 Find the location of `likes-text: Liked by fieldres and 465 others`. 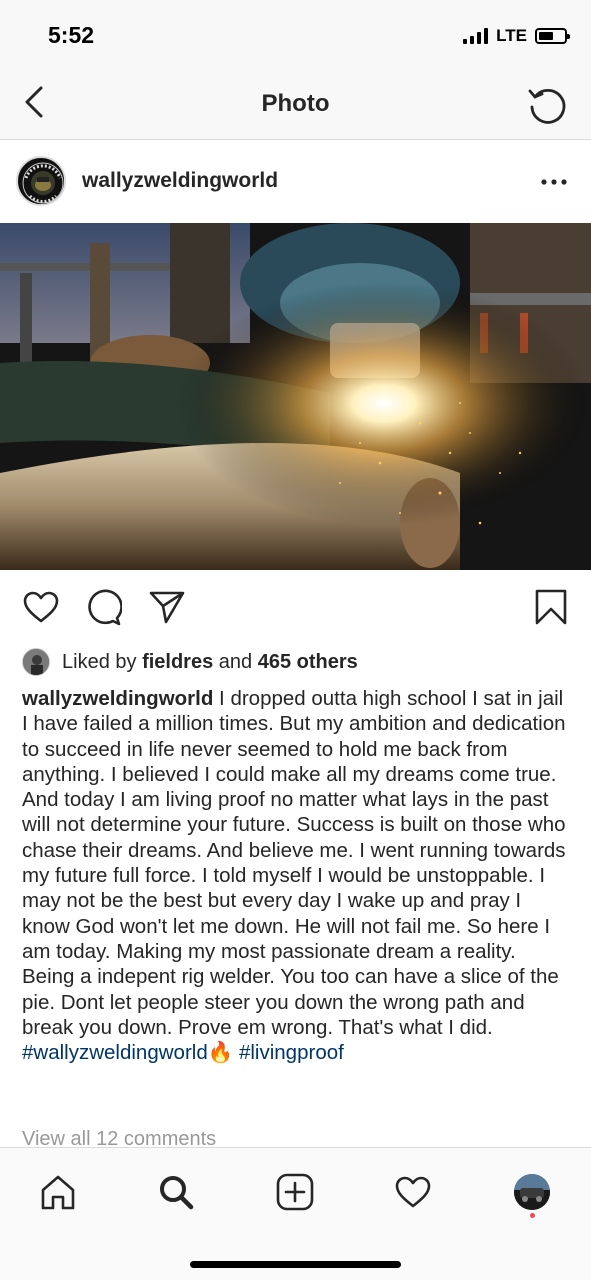

likes-text: Liked by fieldres and 465 others is located at coordinates (210, 661).